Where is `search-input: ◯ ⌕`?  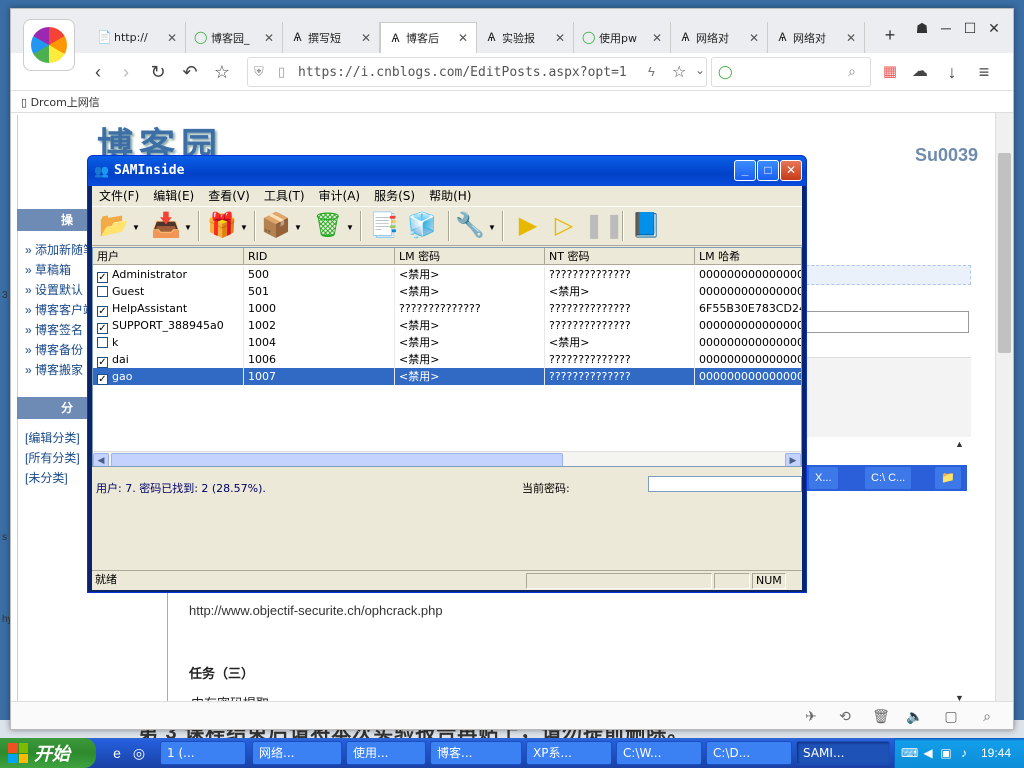 search-input: ◯ ⌕ is located at coordinates (791, 72).